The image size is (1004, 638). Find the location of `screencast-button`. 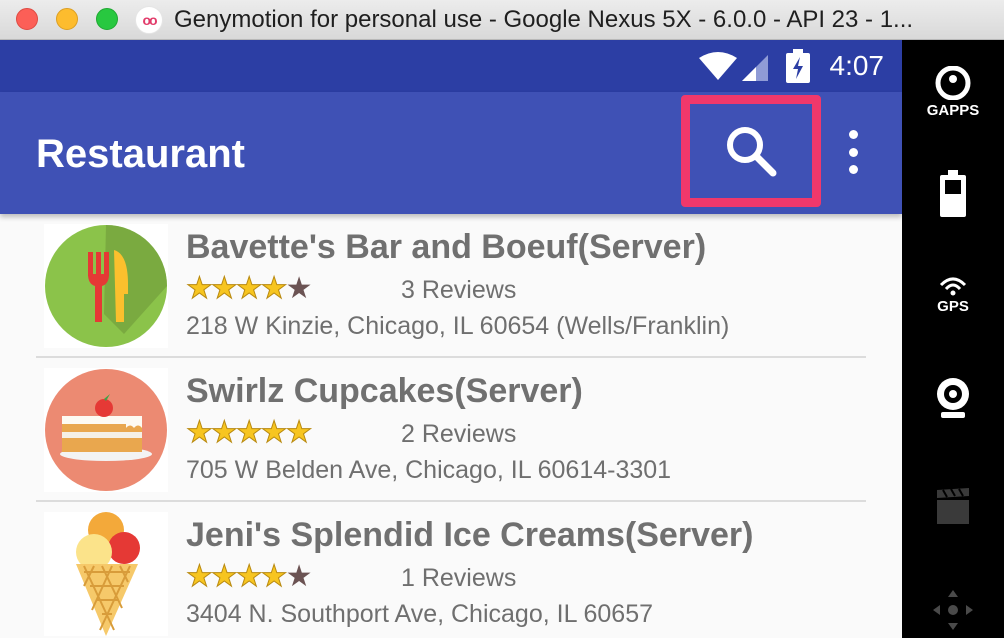

screencast-button is located at coordinates (953, 506).